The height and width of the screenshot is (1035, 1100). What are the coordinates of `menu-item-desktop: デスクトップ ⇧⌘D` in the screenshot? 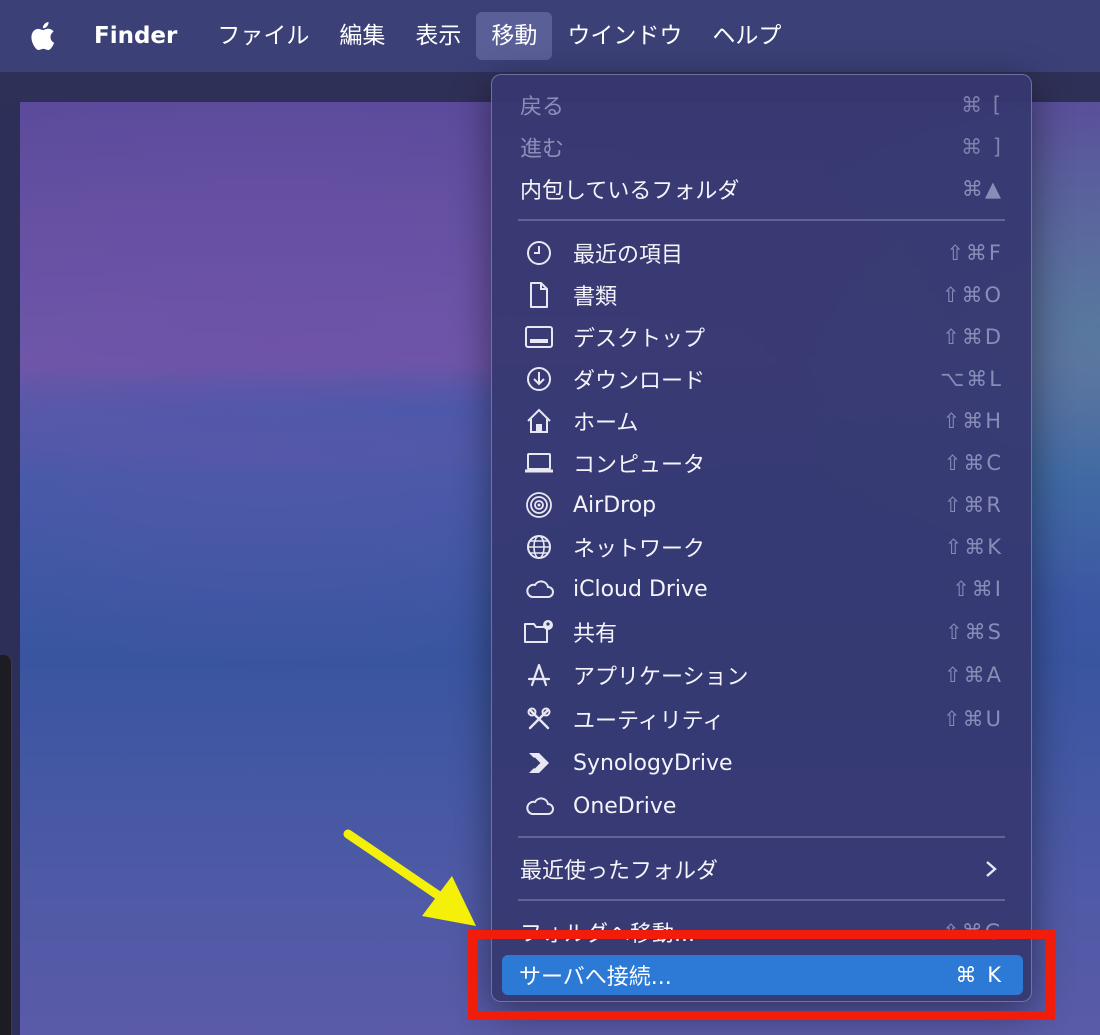 It's located at (761, 337).